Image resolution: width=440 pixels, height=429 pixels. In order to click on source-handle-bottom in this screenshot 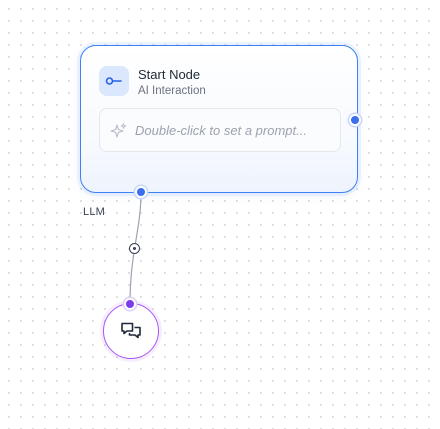, I will do `click(141, 192)`.